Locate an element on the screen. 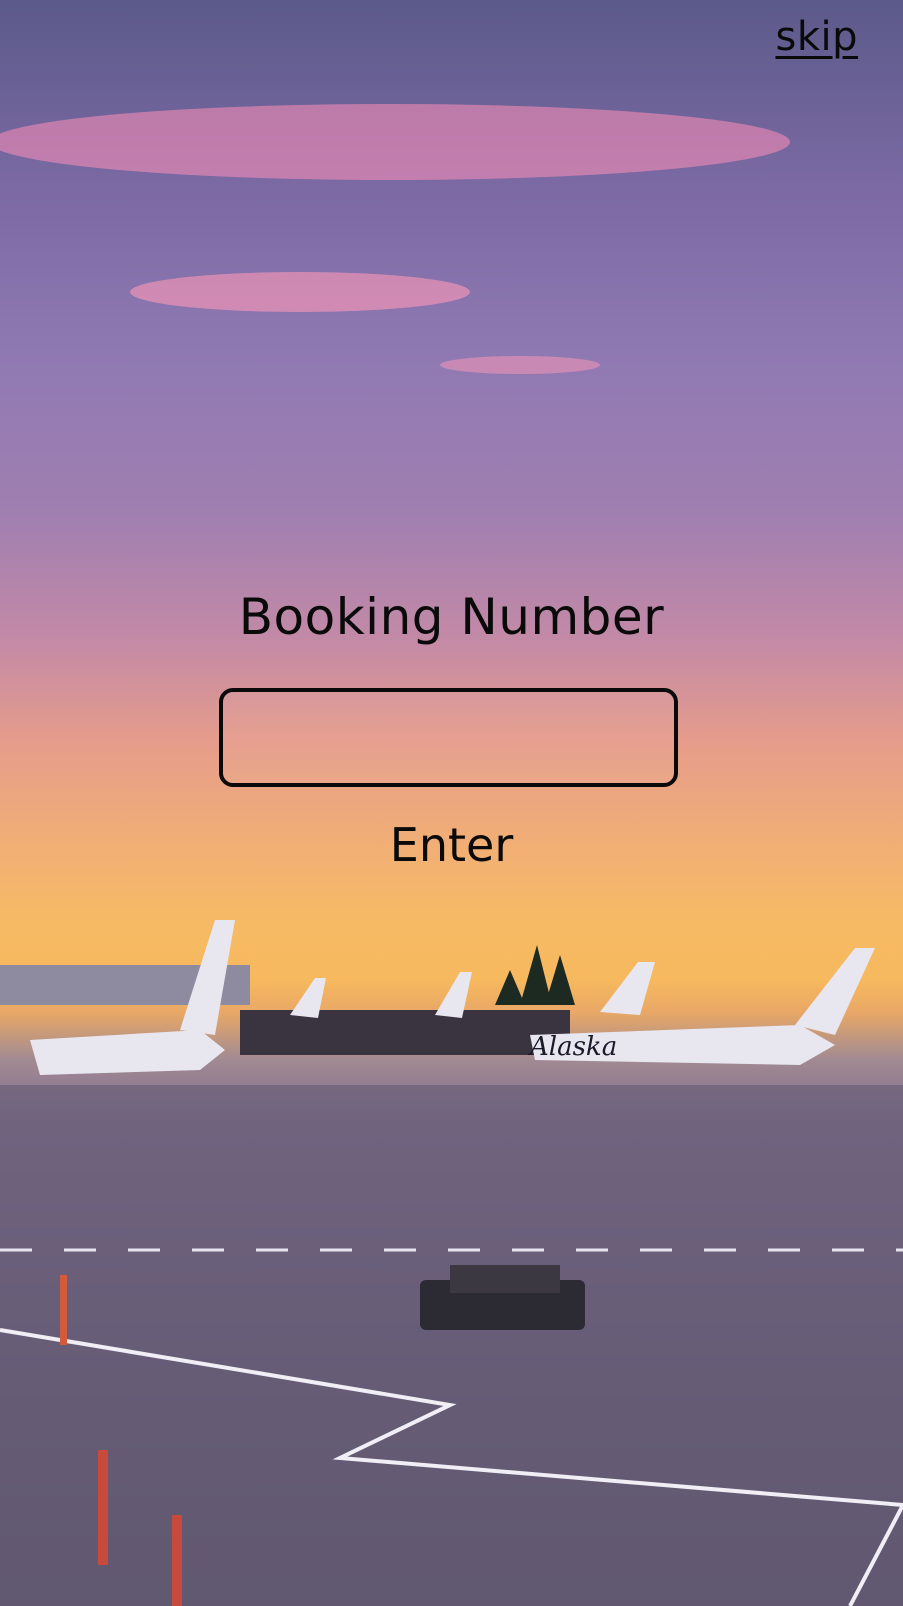  airplane is located at coordinates (127, 1052).